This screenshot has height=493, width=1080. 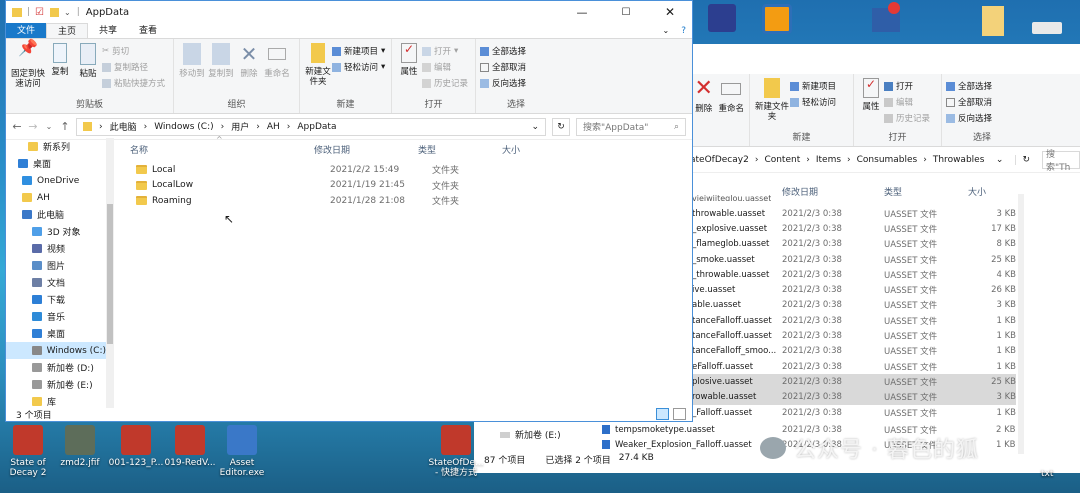 What do you see at coordinates (311, 126) in the screenshot?
I see `breadcrumb: › 此电脑 › Windows (C:) › 用户 › AH › AppData ⌄` at bounding box center [311, 126].